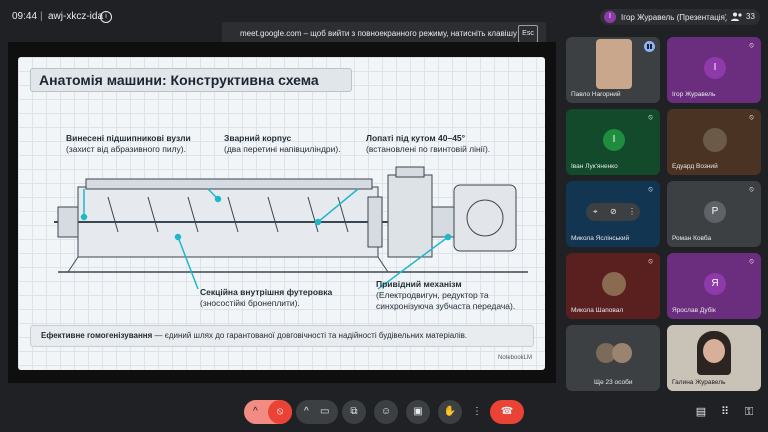 The height and width of the screenshot is (432, 768). What do you see at coordinates (597, 310) in the screenshot?
I see `participant-name: Микола Шаповал` at bounding box center [597, 310].